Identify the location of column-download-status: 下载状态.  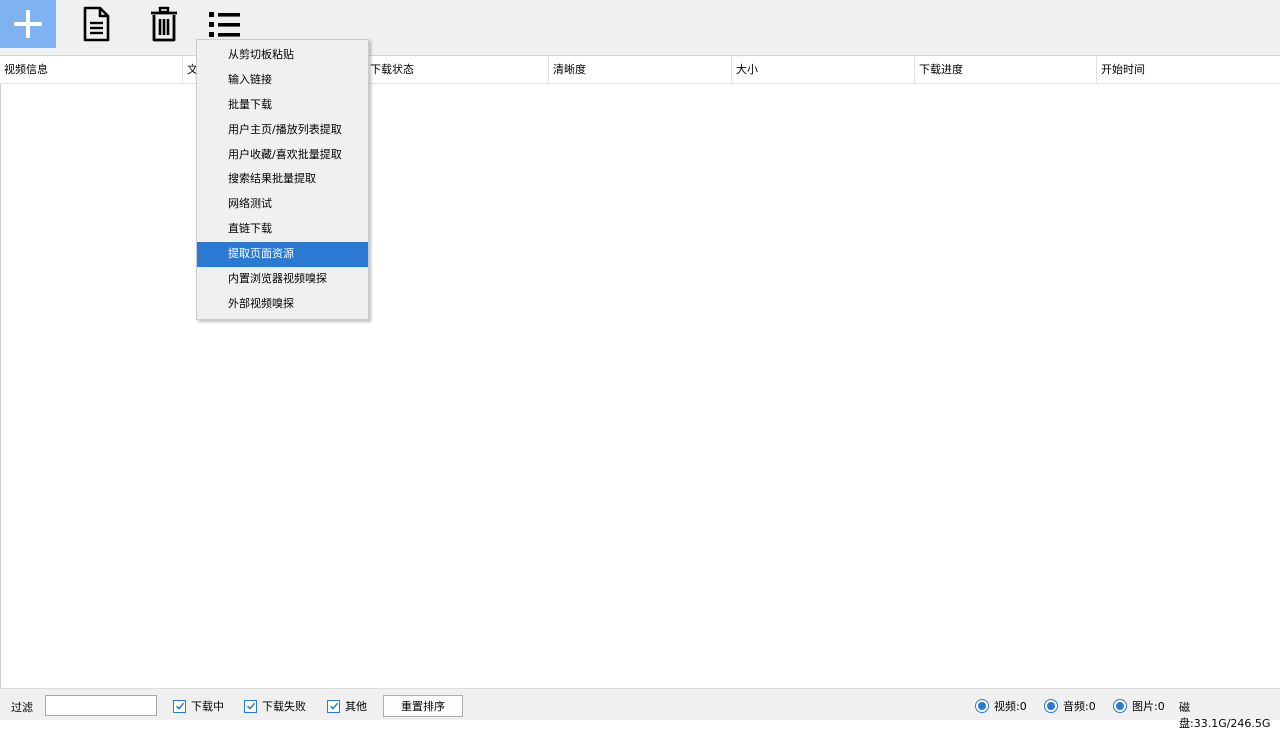
(457, 69).